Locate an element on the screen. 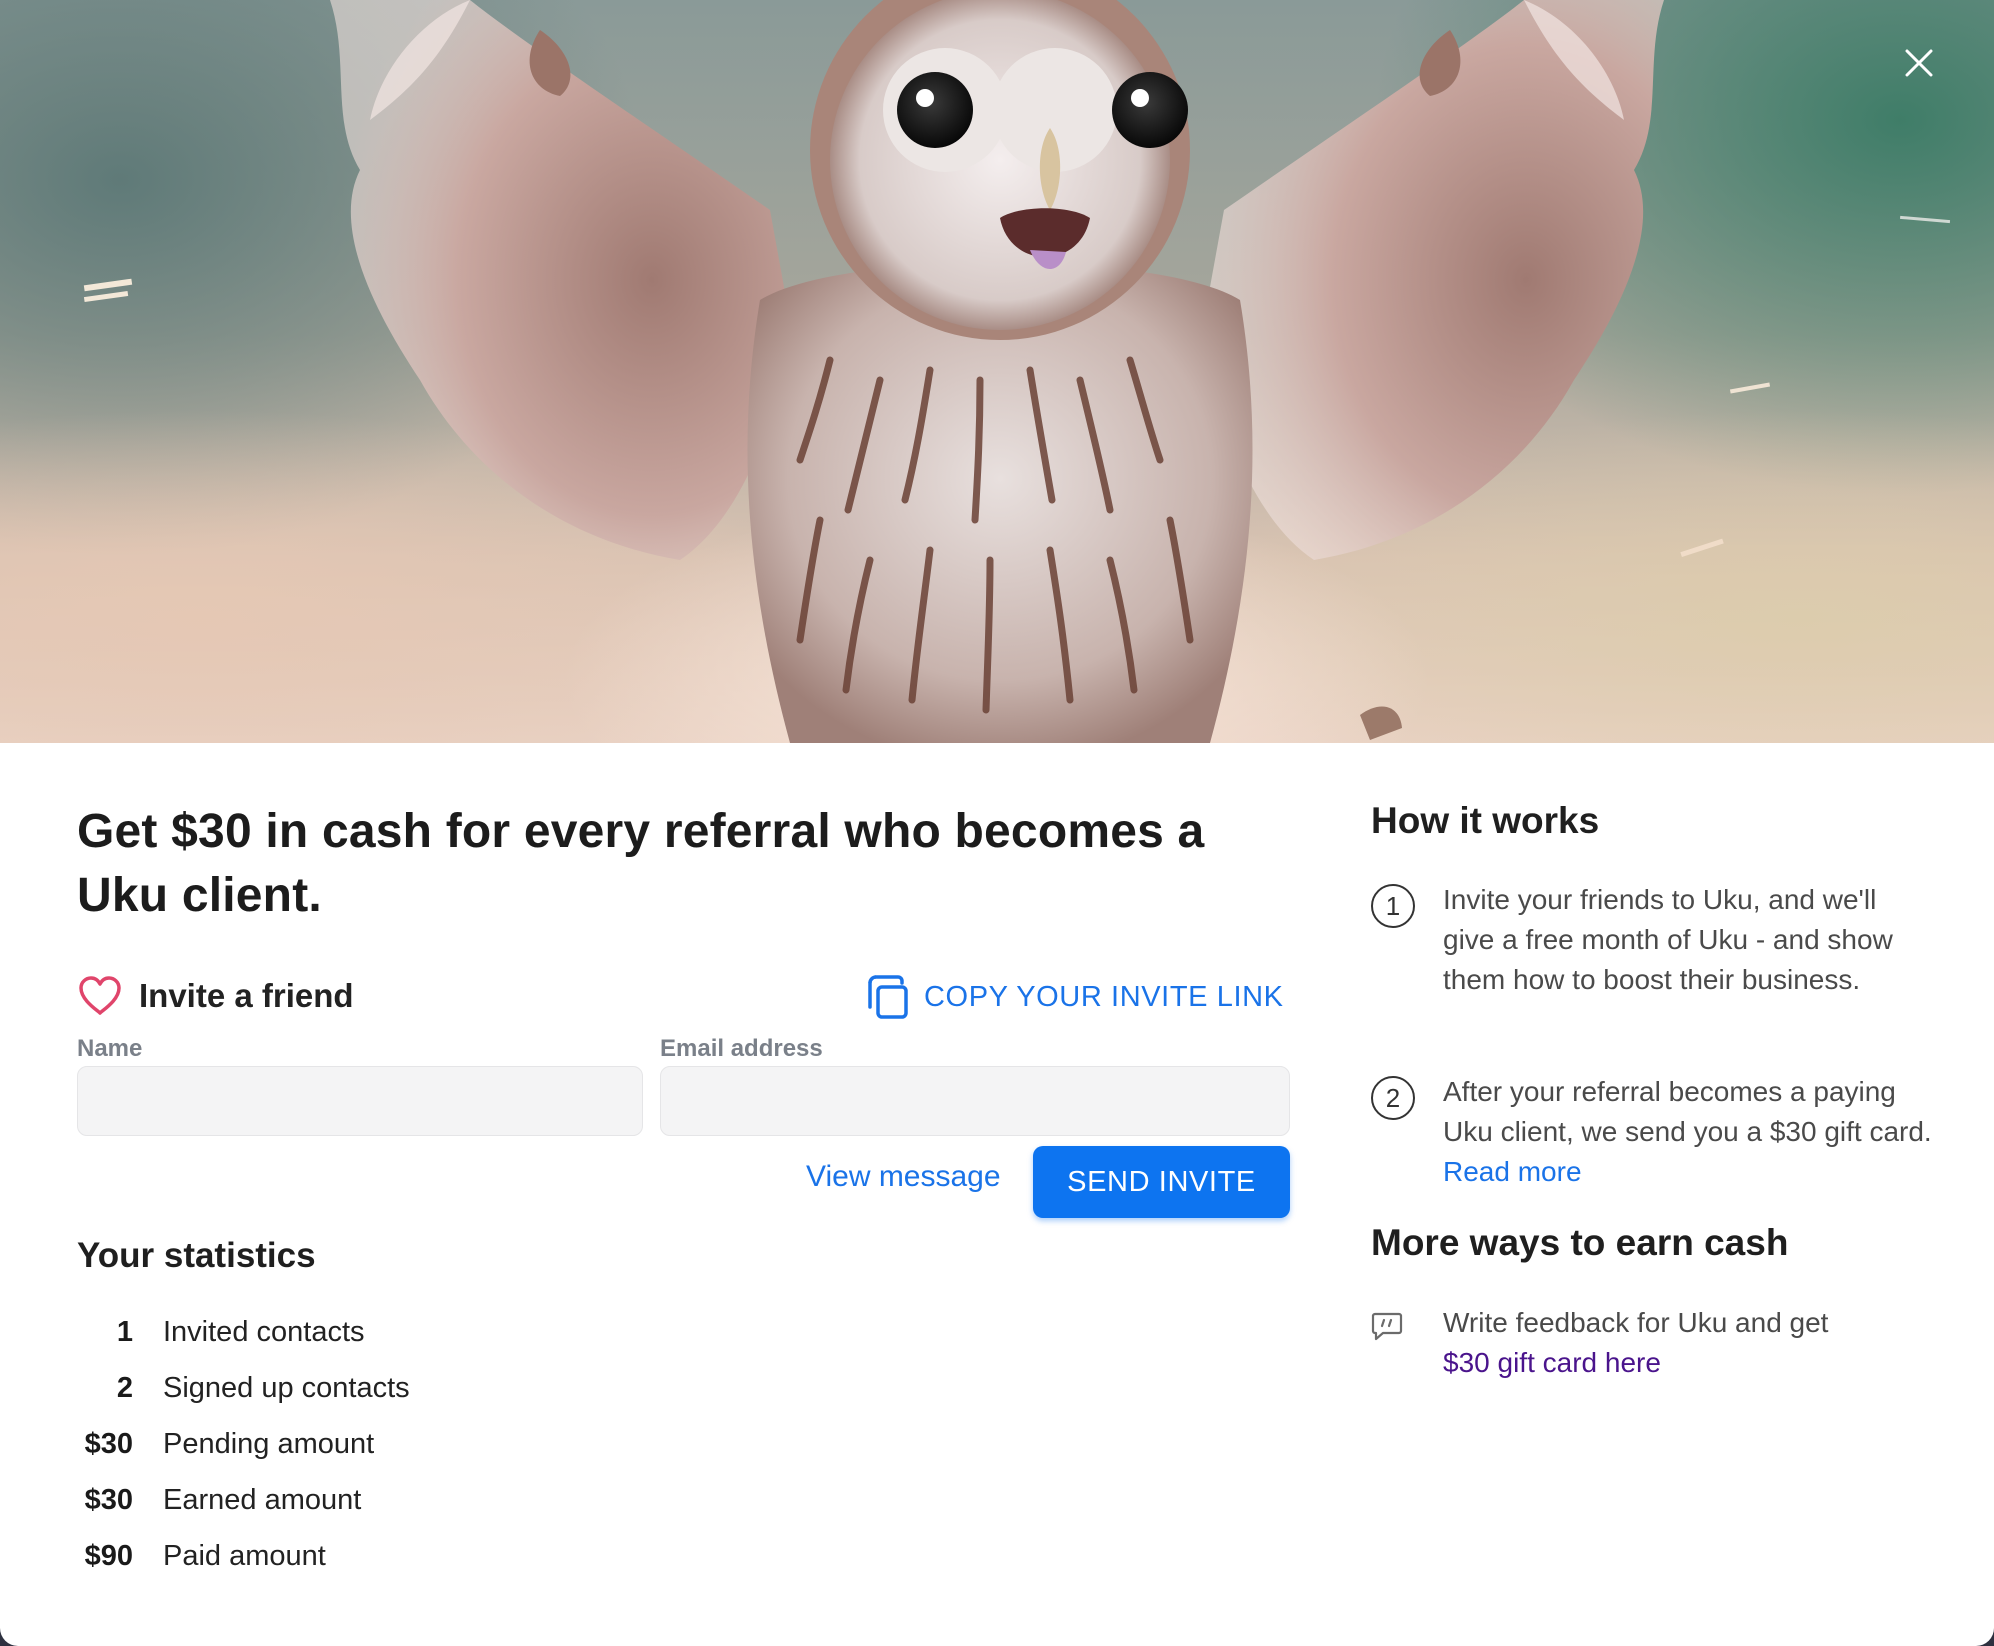  close-button is located at coordinates (1926, 70).